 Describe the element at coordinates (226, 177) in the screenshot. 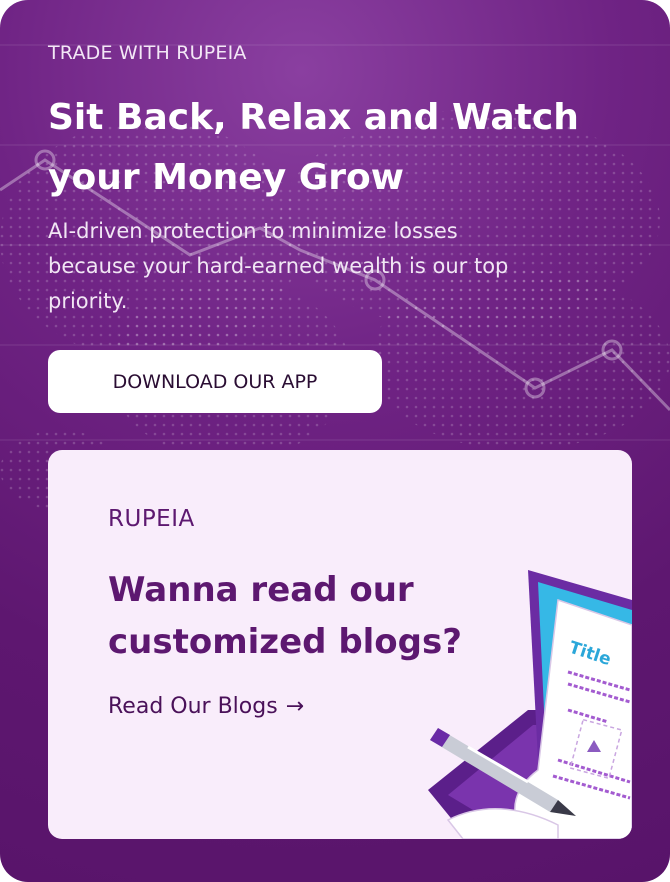

I see `hero-headline-line-2: your Money Grow` at that location.